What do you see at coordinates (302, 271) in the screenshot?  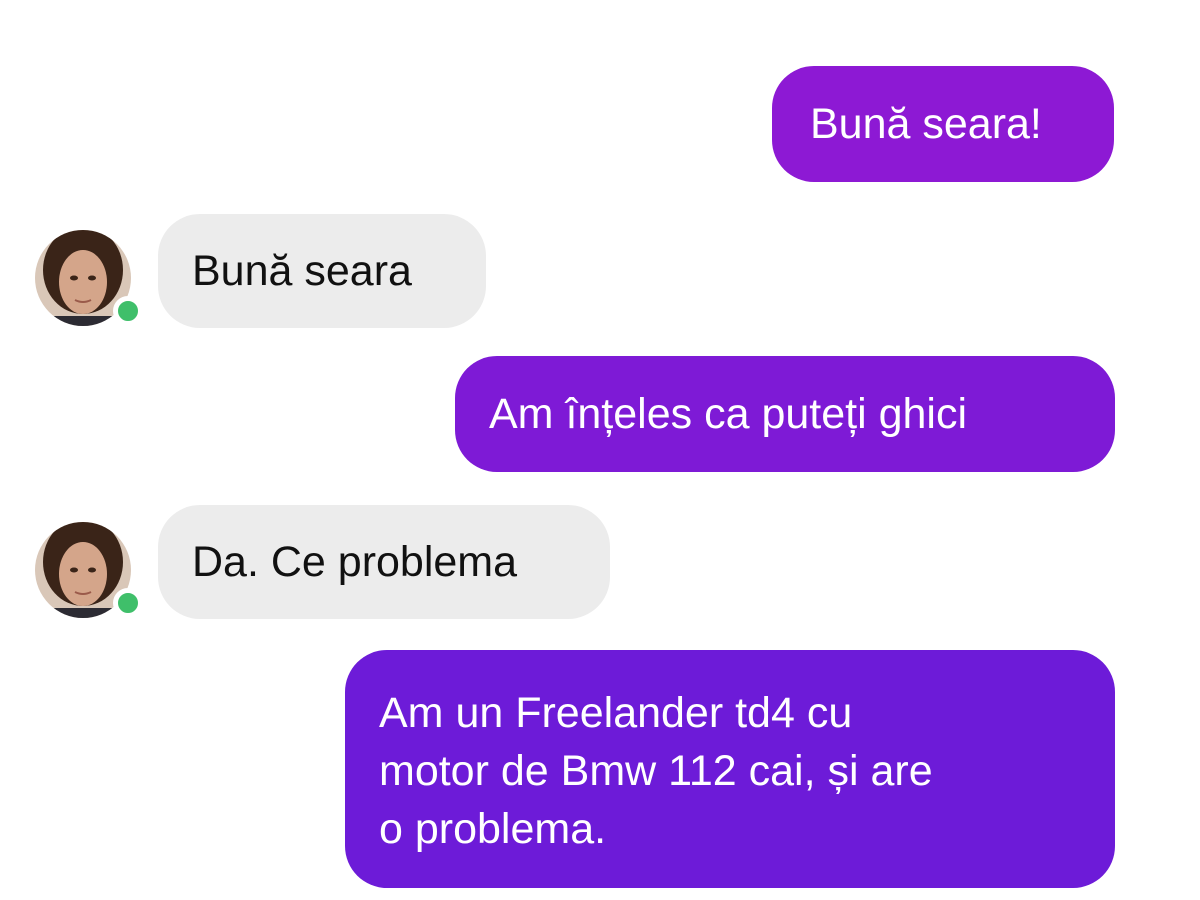 I see `message-text: Bună seara` at bounding box center [302, 271].